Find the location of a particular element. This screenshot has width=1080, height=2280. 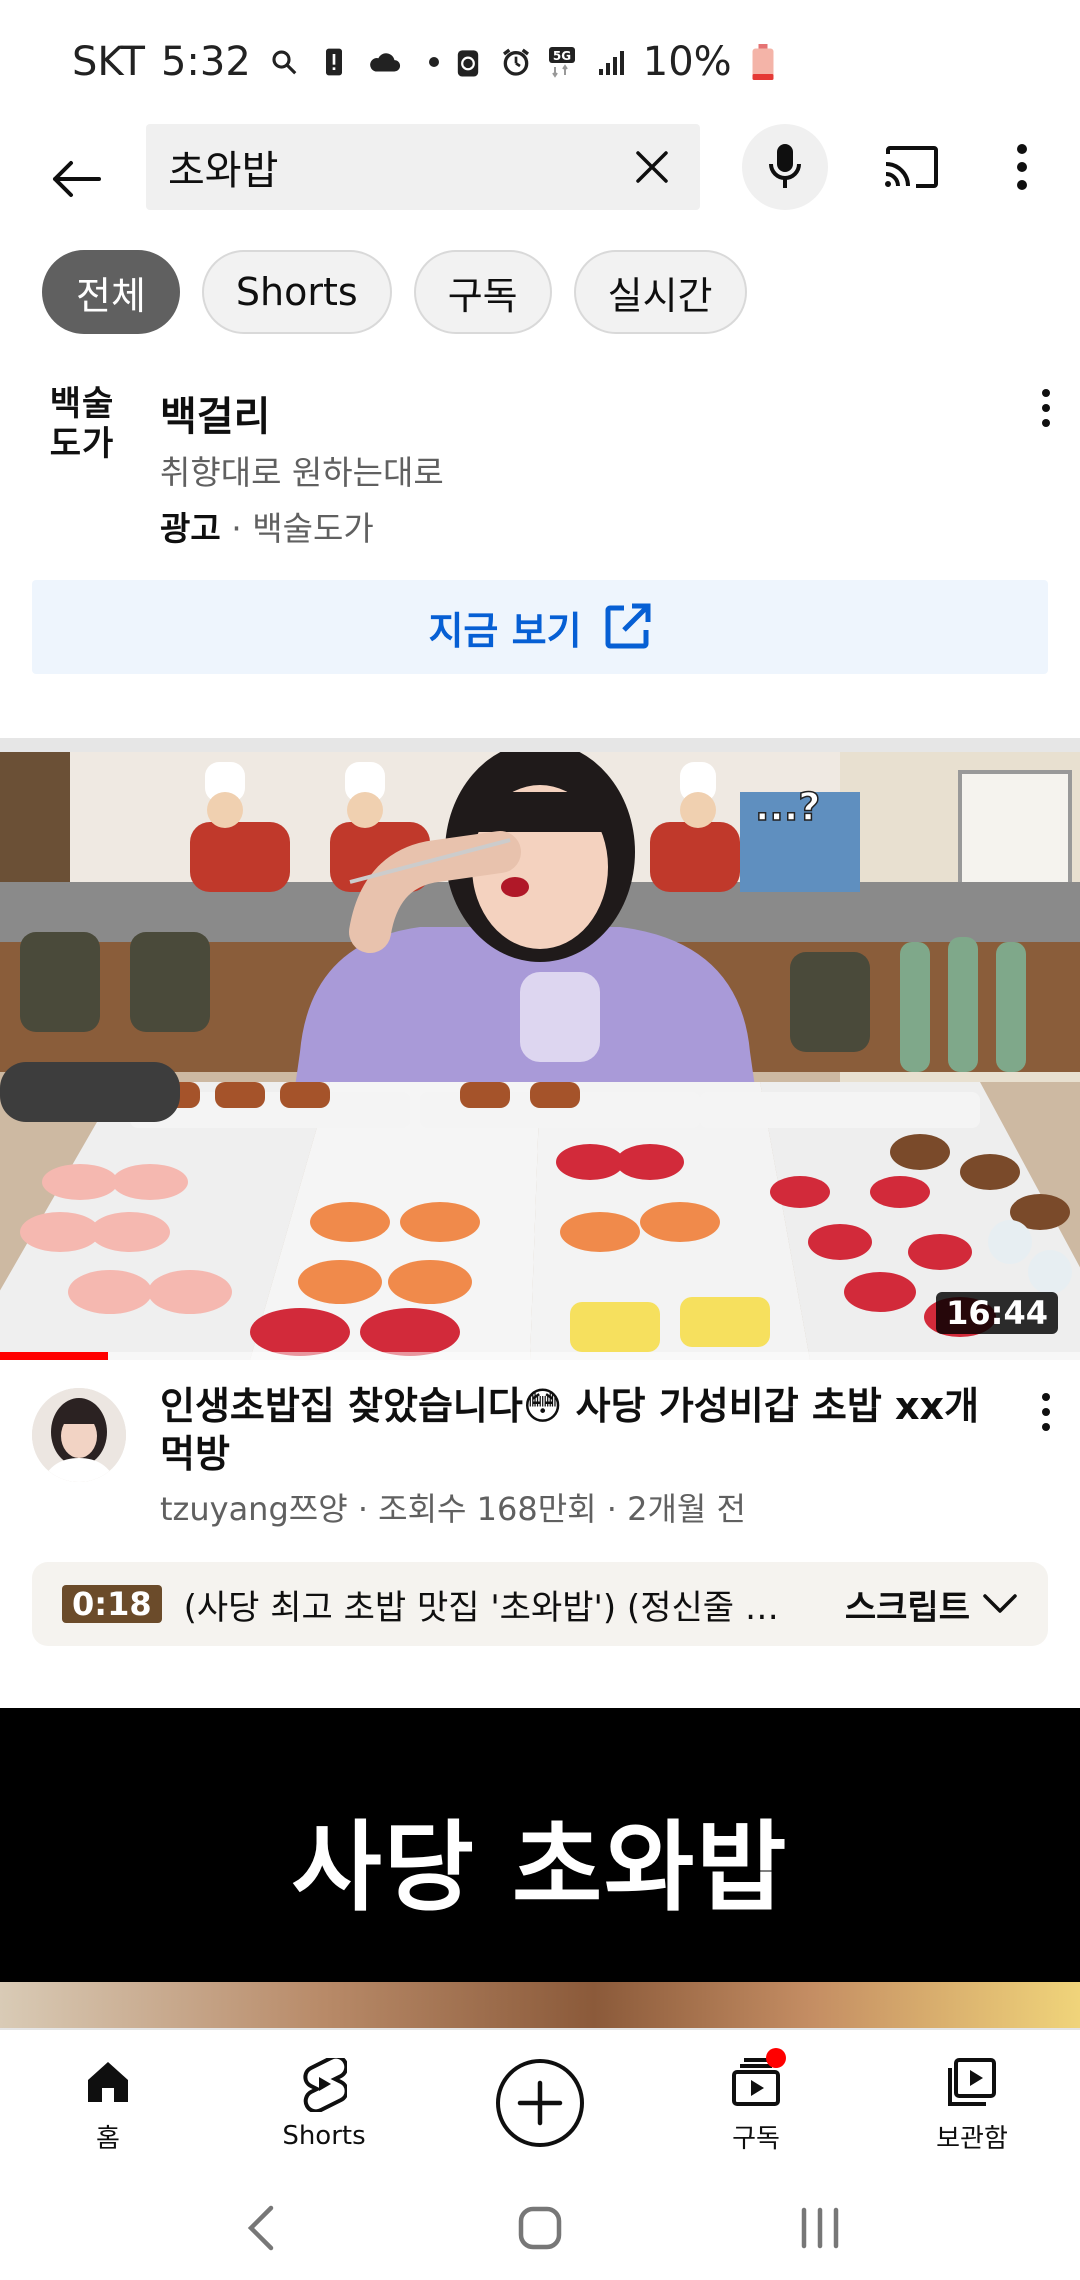

transcript-button: 스크립트 is located at coordinates (931, 1604).